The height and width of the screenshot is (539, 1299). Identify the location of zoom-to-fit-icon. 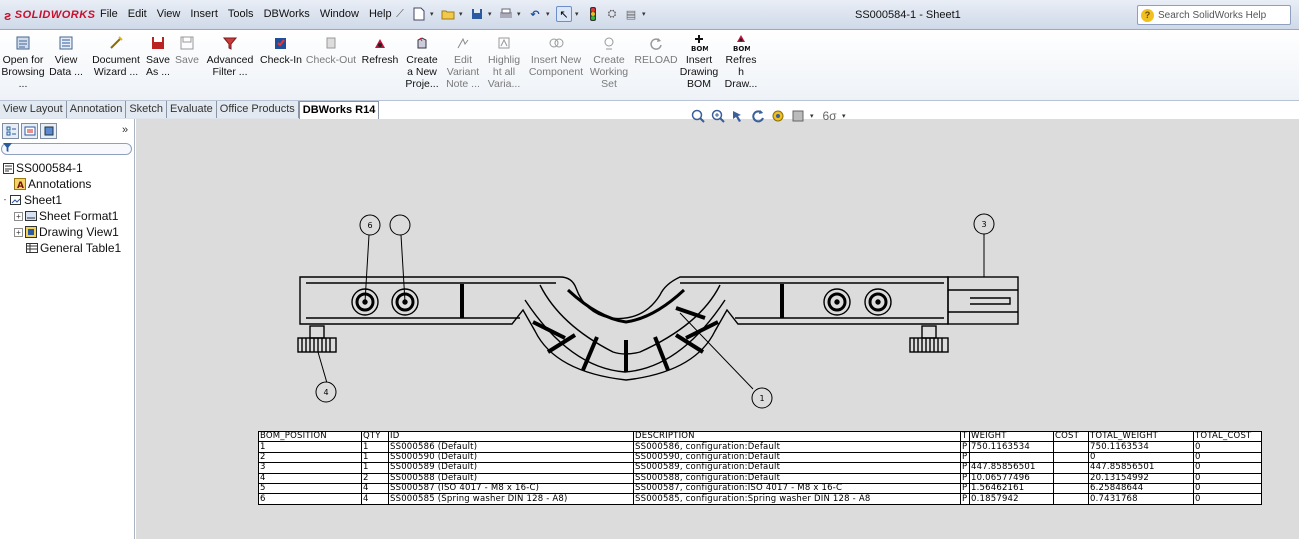
(697, 115).